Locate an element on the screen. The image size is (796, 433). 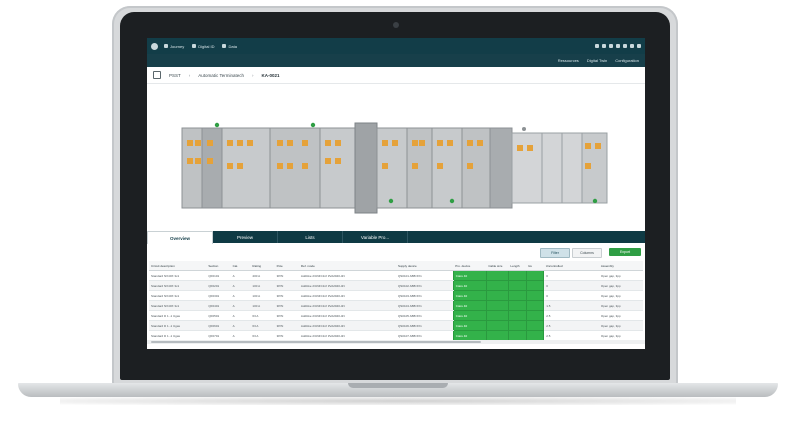
column-header: Uncontrolled is located at coordinates (571, 266).